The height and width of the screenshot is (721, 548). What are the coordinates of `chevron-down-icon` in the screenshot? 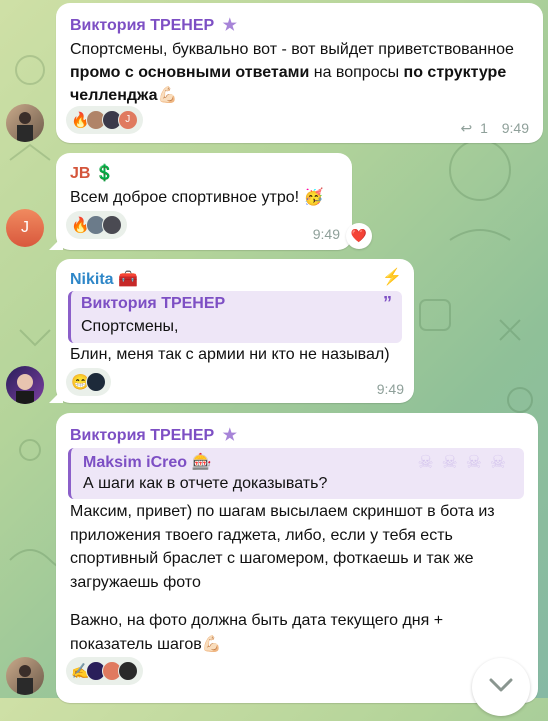 It's located at (501, 685).